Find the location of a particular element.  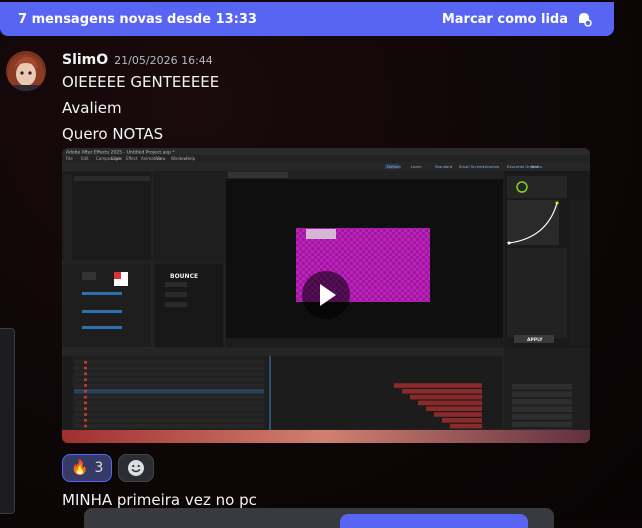

message-line-next: MINHA primeira vez no pc is located at coordinates (159, 500).